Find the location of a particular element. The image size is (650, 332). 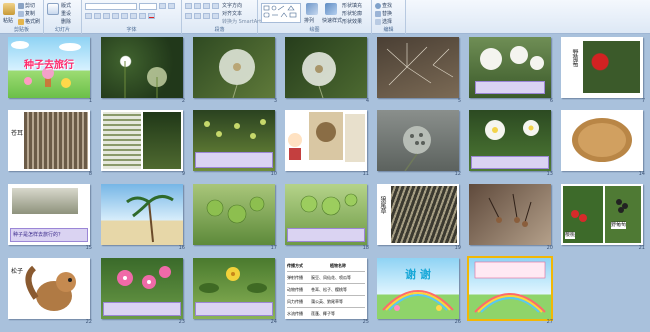

slide-4-illustration is located at coordinates (319, 75).